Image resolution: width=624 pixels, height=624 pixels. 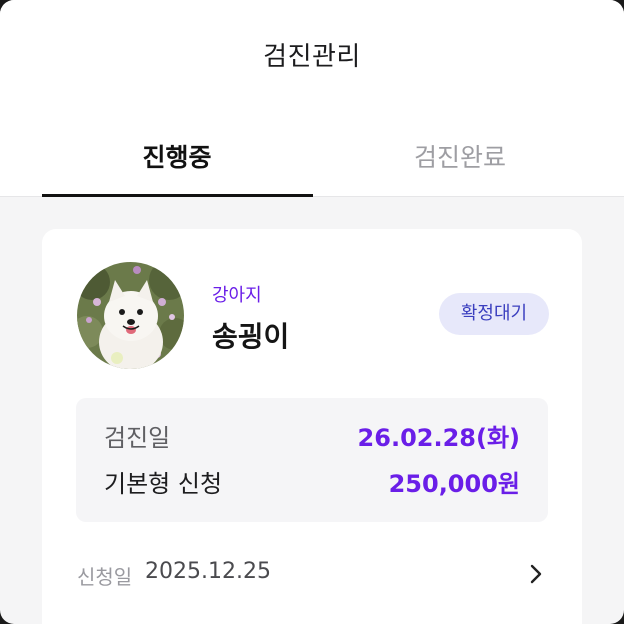 What do you see at coordinates (237, 295) in the screenshot?
I see `pet-species: 강아지` at bounding box center [237, 295].